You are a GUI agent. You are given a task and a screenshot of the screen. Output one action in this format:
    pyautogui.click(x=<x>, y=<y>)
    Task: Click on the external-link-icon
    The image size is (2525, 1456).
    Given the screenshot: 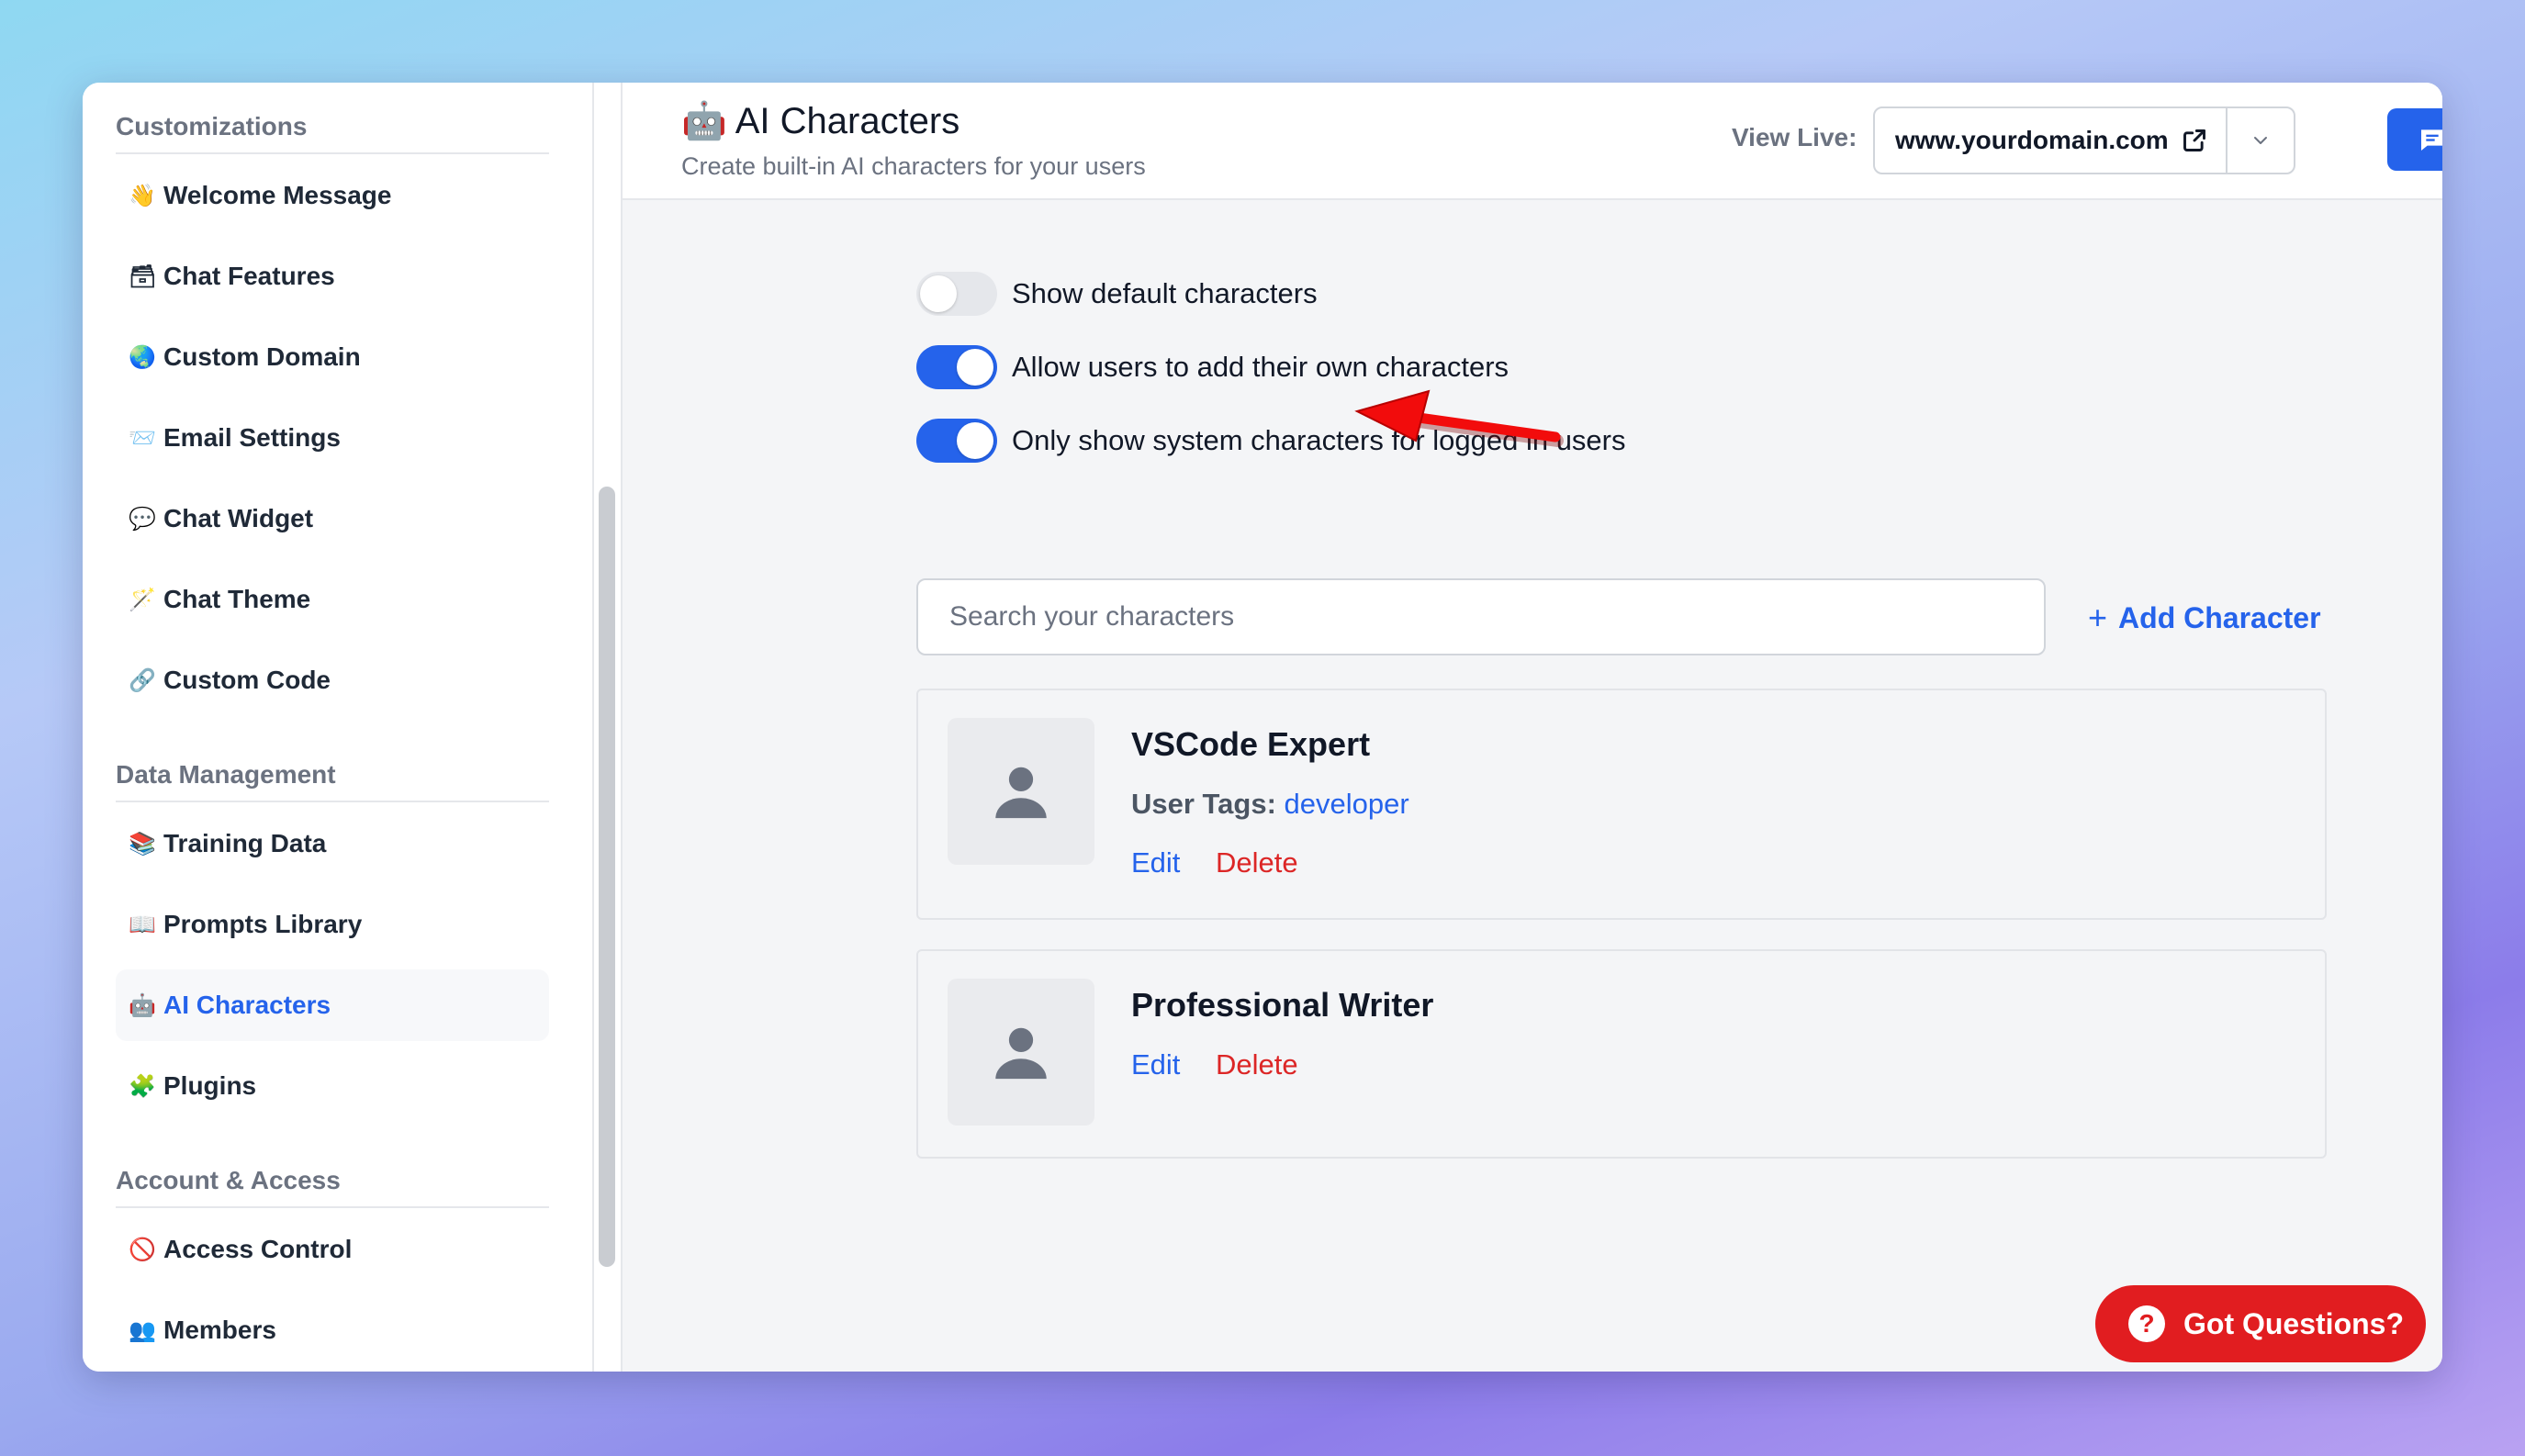 What is the action you would take?
    pyautogui.click(x=2195, y=140)
    